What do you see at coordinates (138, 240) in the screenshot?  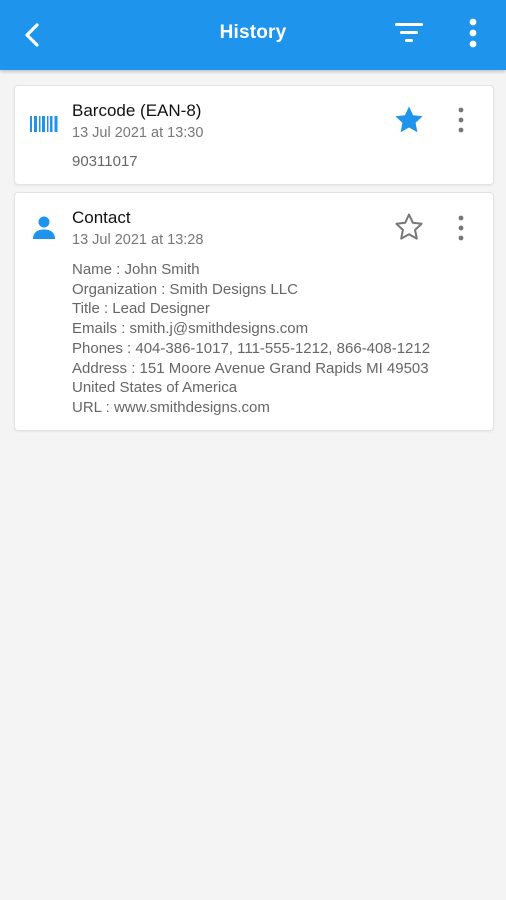 I see `item-date: 13 Jul 2021 at 13:28` at bounding box center [138, 240].